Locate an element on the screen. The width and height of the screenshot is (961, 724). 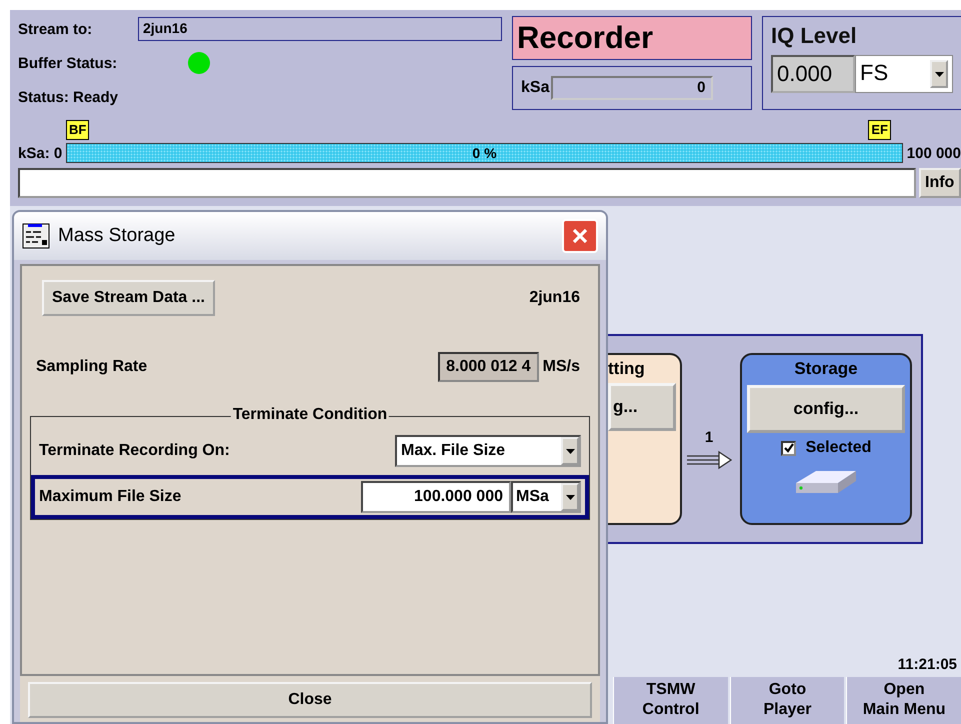
start-label: kSa: 0 is located at coordinates (40, 153).